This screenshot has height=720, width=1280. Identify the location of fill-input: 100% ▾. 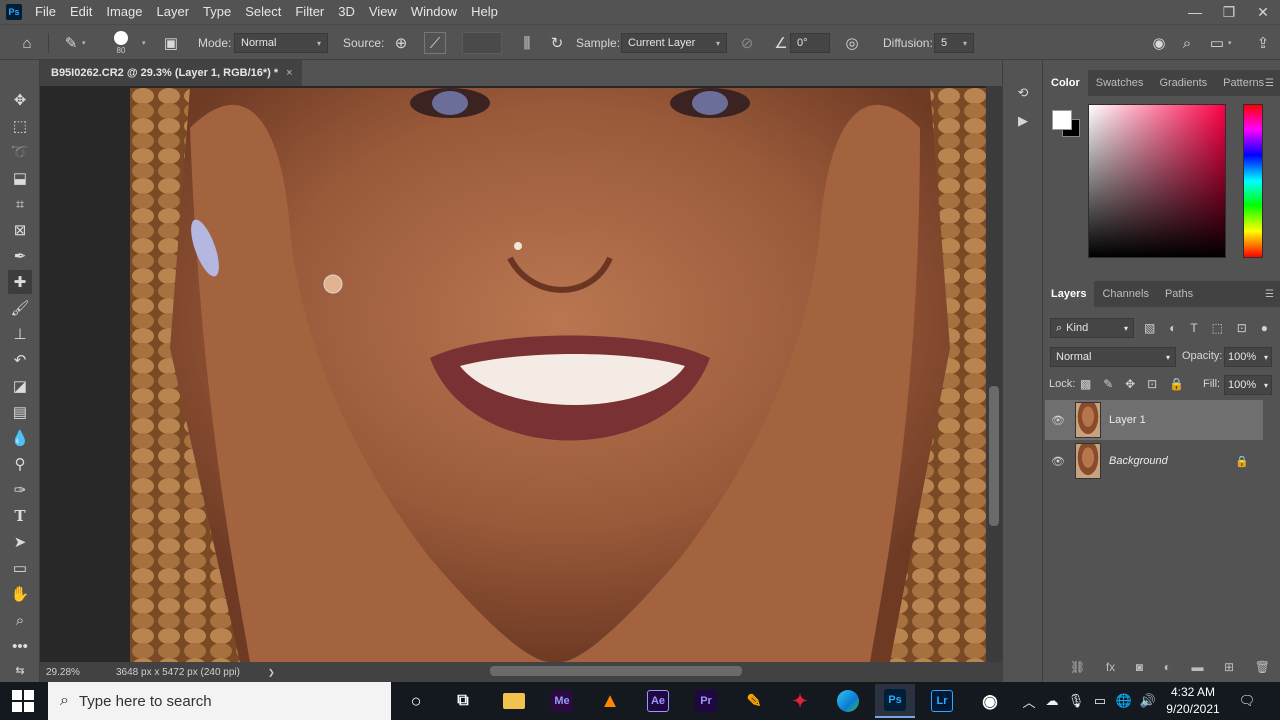
(1248, 385).